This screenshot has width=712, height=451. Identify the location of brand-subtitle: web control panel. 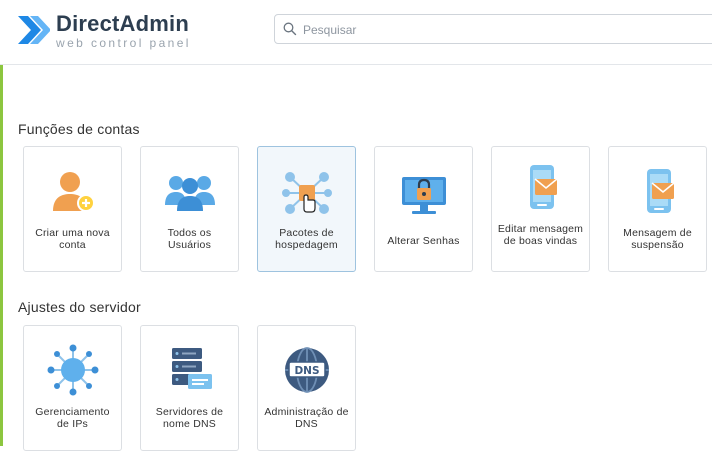
(123, 43).